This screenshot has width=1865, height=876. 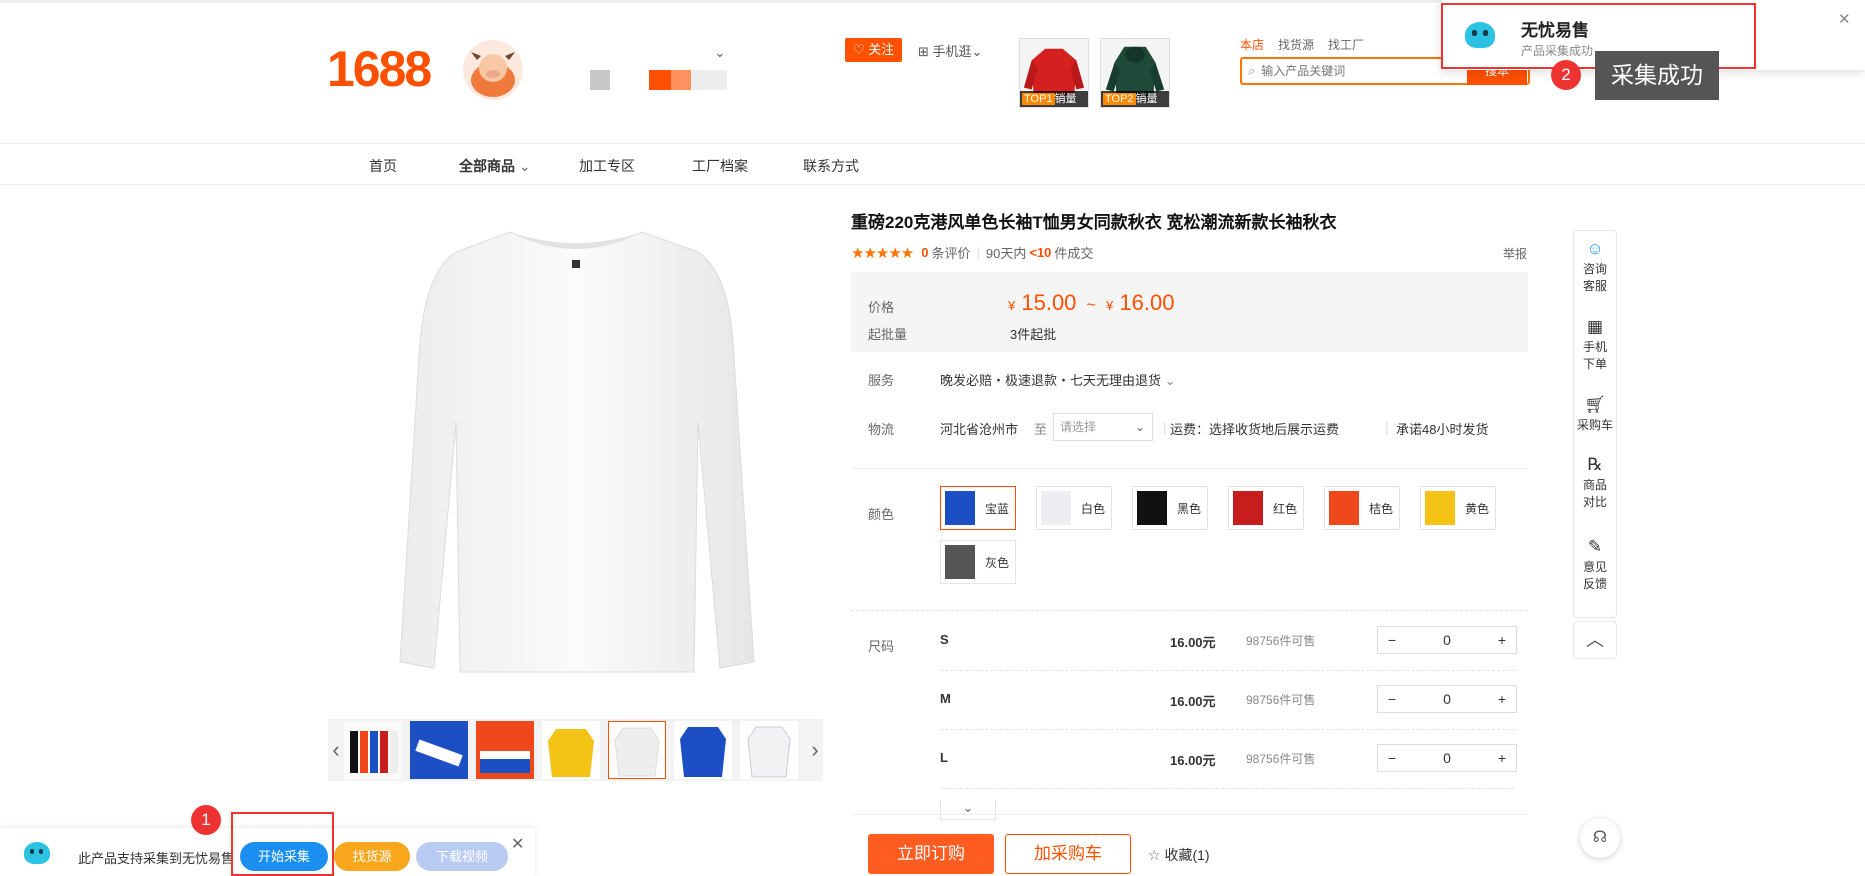 What do you see at coordinates (1103, 427) in the screenshot?
I see `destination-select: 请选择 ⌄` at bounding box center [1103, 427].